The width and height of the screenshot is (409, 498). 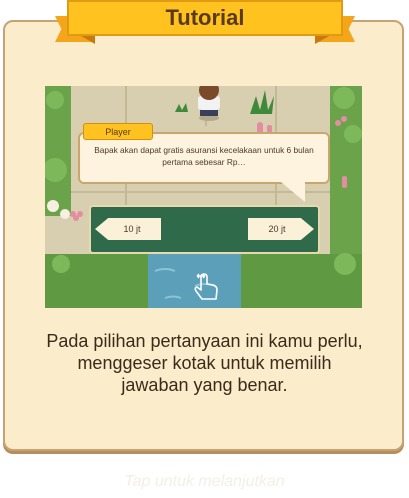 I want to click on answer-option-right: 20 jt, so click(x=281, y=229).